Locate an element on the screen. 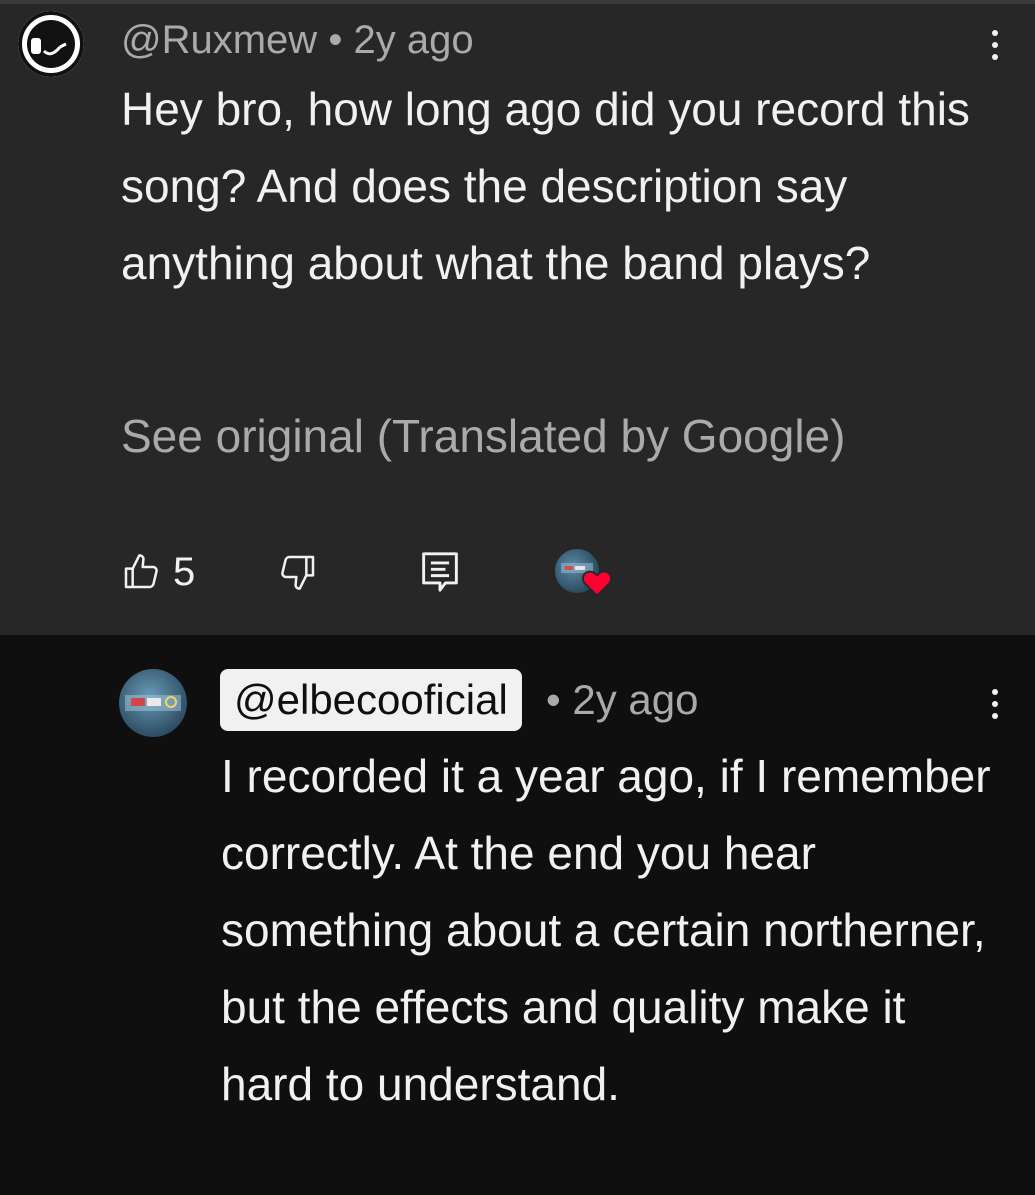 Image resolution: width=1035 pixels, height=1195 pixels. thumbs-up-icon is located at coordinates (141, 571).